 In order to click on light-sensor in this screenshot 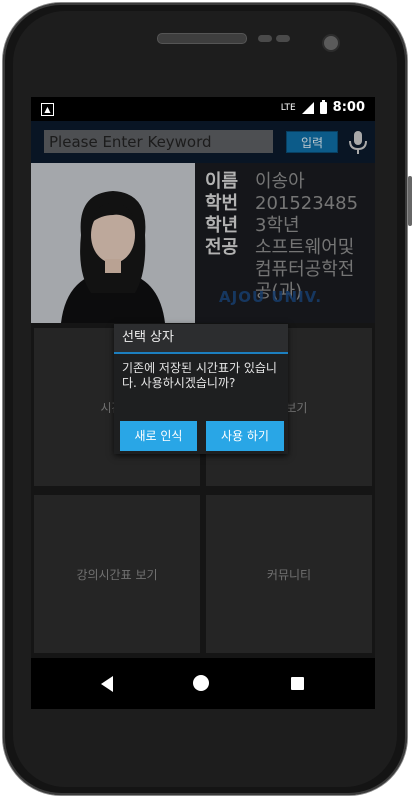, I will do `click(283, 38)`.